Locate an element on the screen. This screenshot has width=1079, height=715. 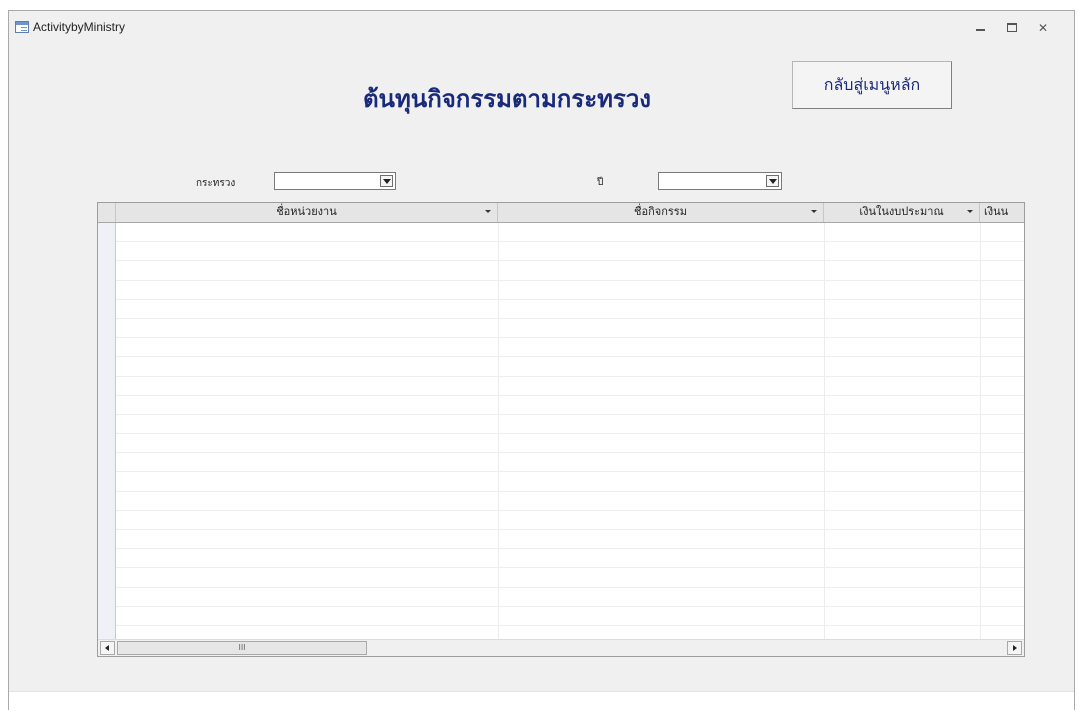
column-header-label: ชื่อกิจกรรม is located at coordinates (660, 211).